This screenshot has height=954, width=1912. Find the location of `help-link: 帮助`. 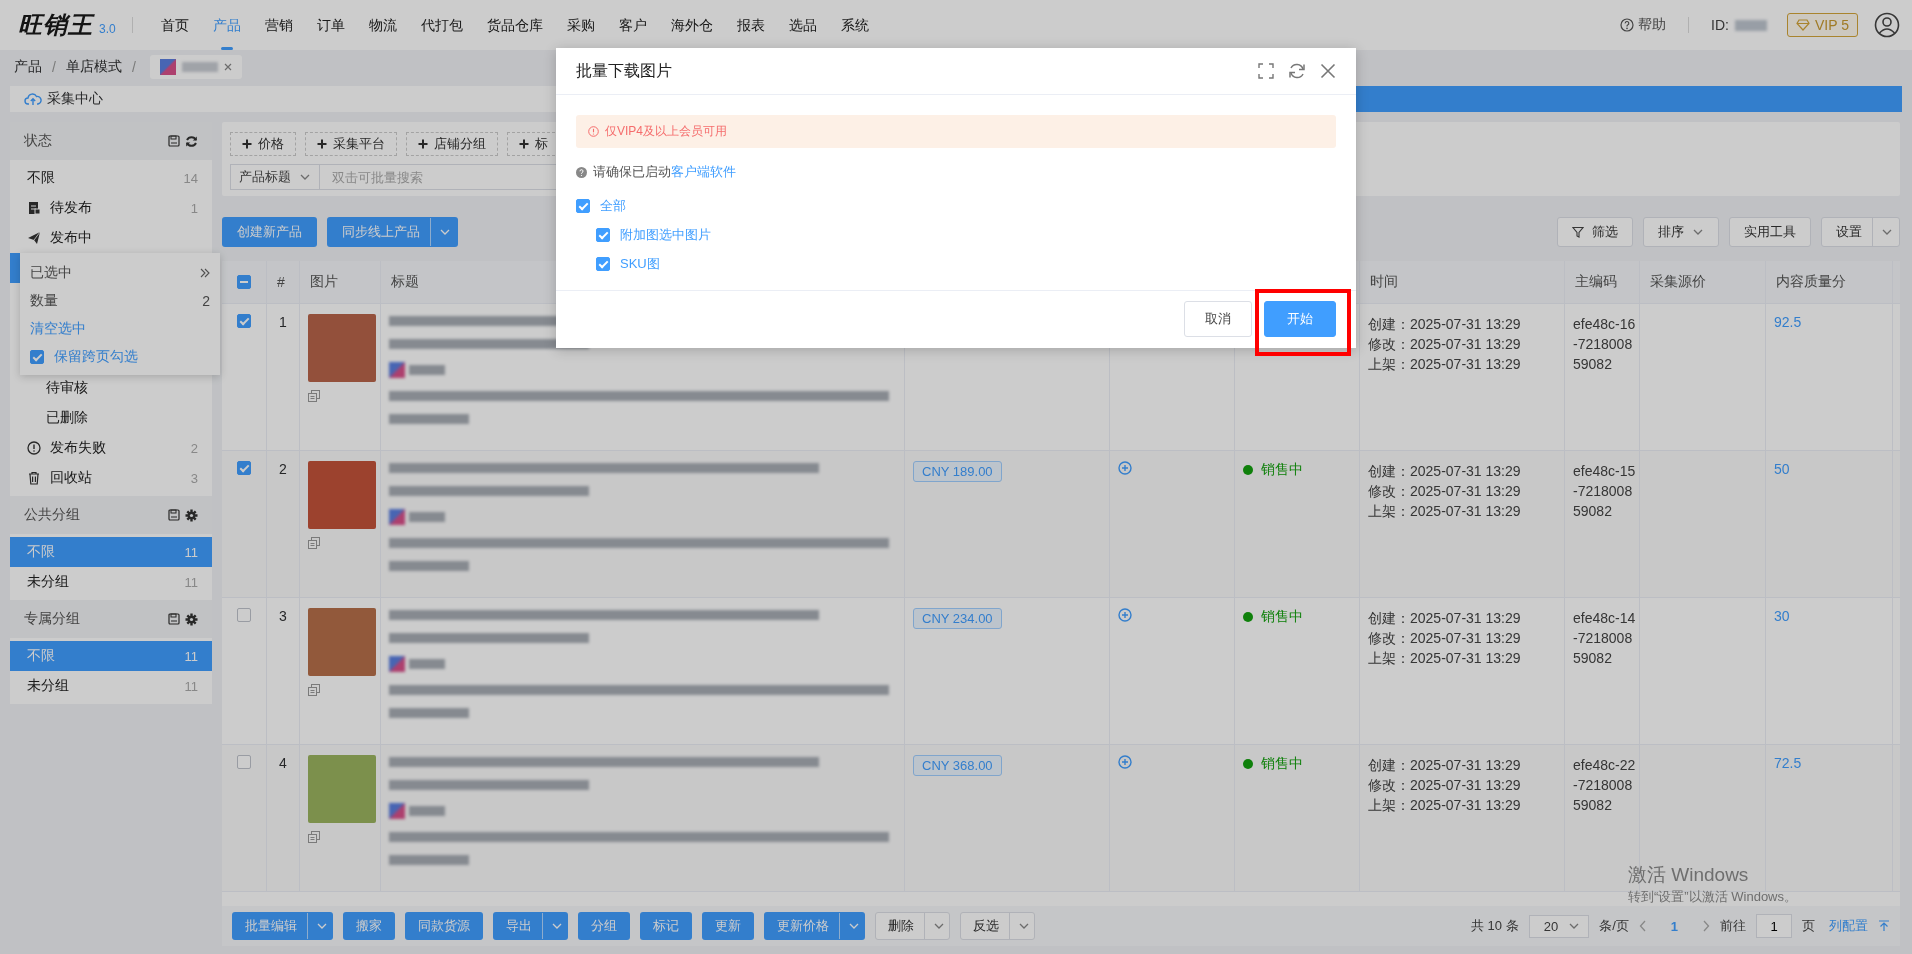

help-link: 帮助 is located at coordinates (1643, 25).